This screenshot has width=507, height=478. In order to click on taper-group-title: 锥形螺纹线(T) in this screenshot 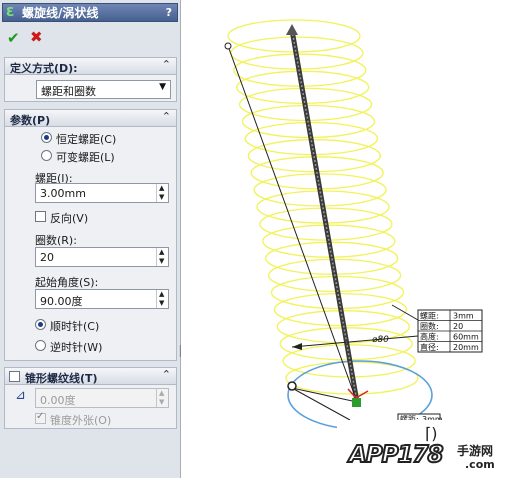, I will do `click(61, 378)`.